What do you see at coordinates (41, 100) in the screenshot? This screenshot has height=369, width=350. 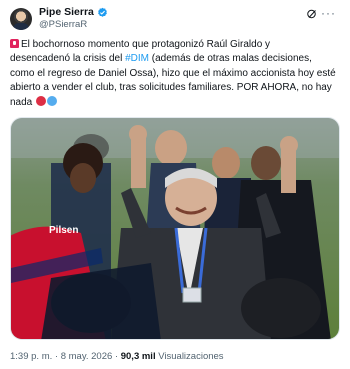 I see `red-circle-icon` at bounding box center [41, 100].